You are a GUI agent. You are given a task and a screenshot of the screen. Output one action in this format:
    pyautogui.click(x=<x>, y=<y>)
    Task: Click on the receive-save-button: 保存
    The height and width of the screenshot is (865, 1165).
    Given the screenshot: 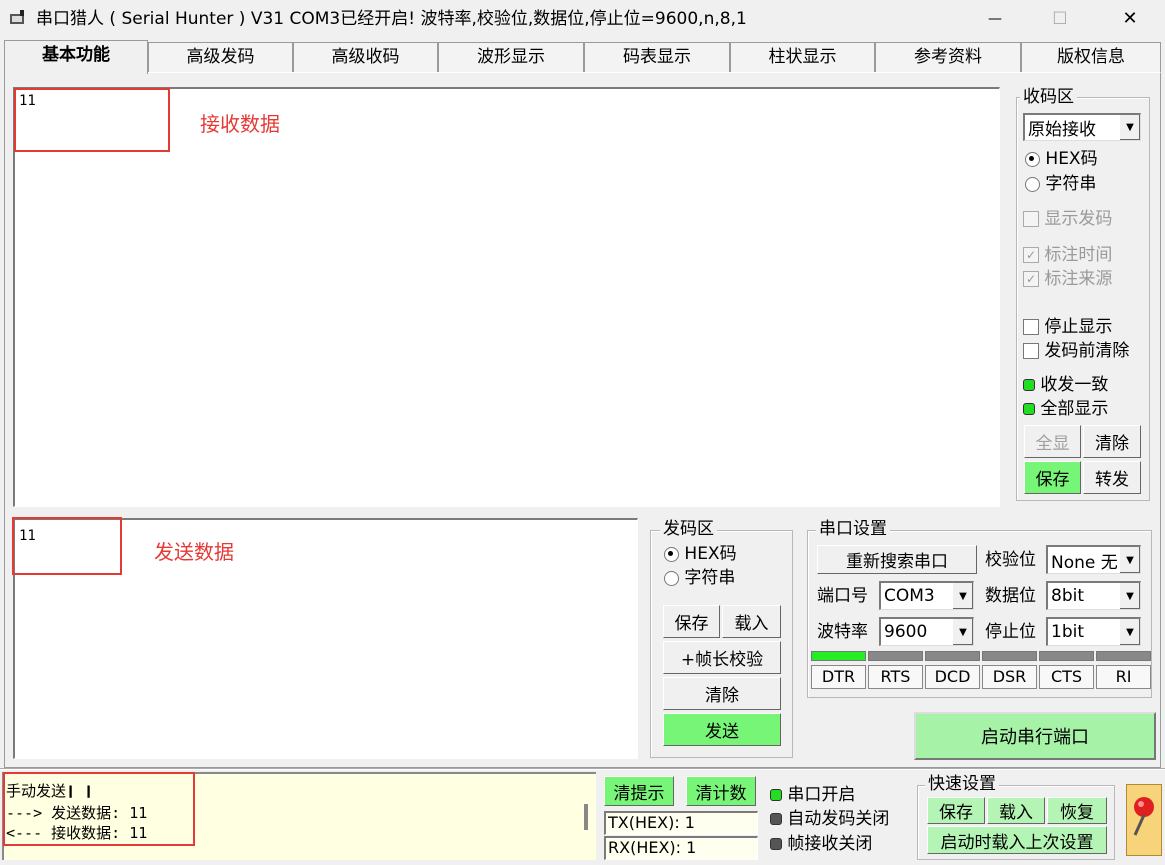 What is the action you would take?
    pyautogui.click(x=1052, y=477)
    